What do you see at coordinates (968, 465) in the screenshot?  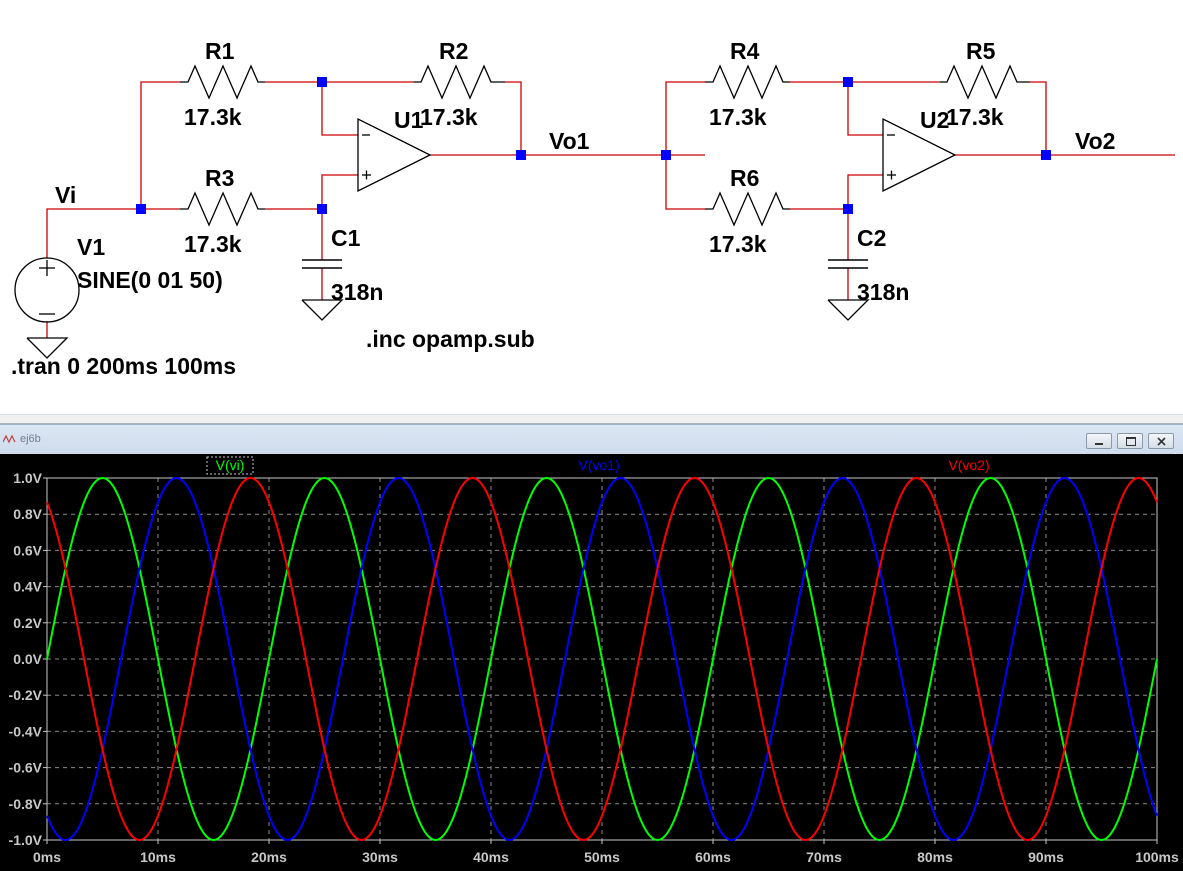 I see `legend-label: V(vo2)` at bounding box center [968, 465].